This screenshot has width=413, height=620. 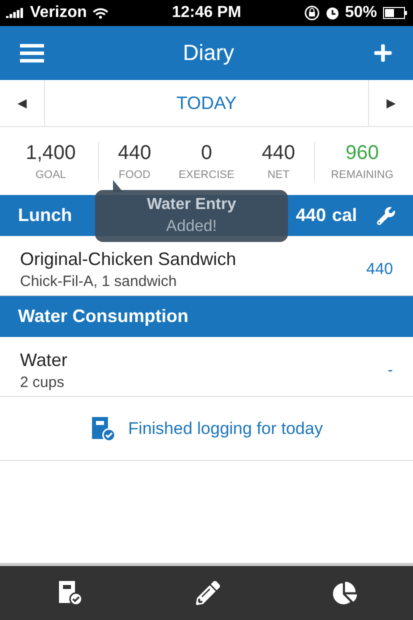 What do you see at coordinates (208, 593) in the screenshot?
I see `pencil-icon` at bounding box center [208, 593].